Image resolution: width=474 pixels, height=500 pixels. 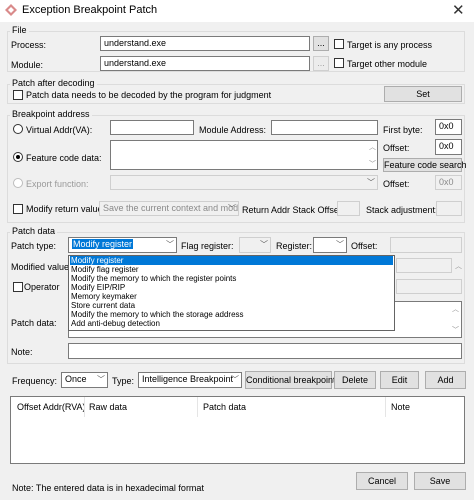 What do you see at coordinates (339, 63) in the screenshot?
I see `module-other-checkbox` at bounding box center [339, 63].